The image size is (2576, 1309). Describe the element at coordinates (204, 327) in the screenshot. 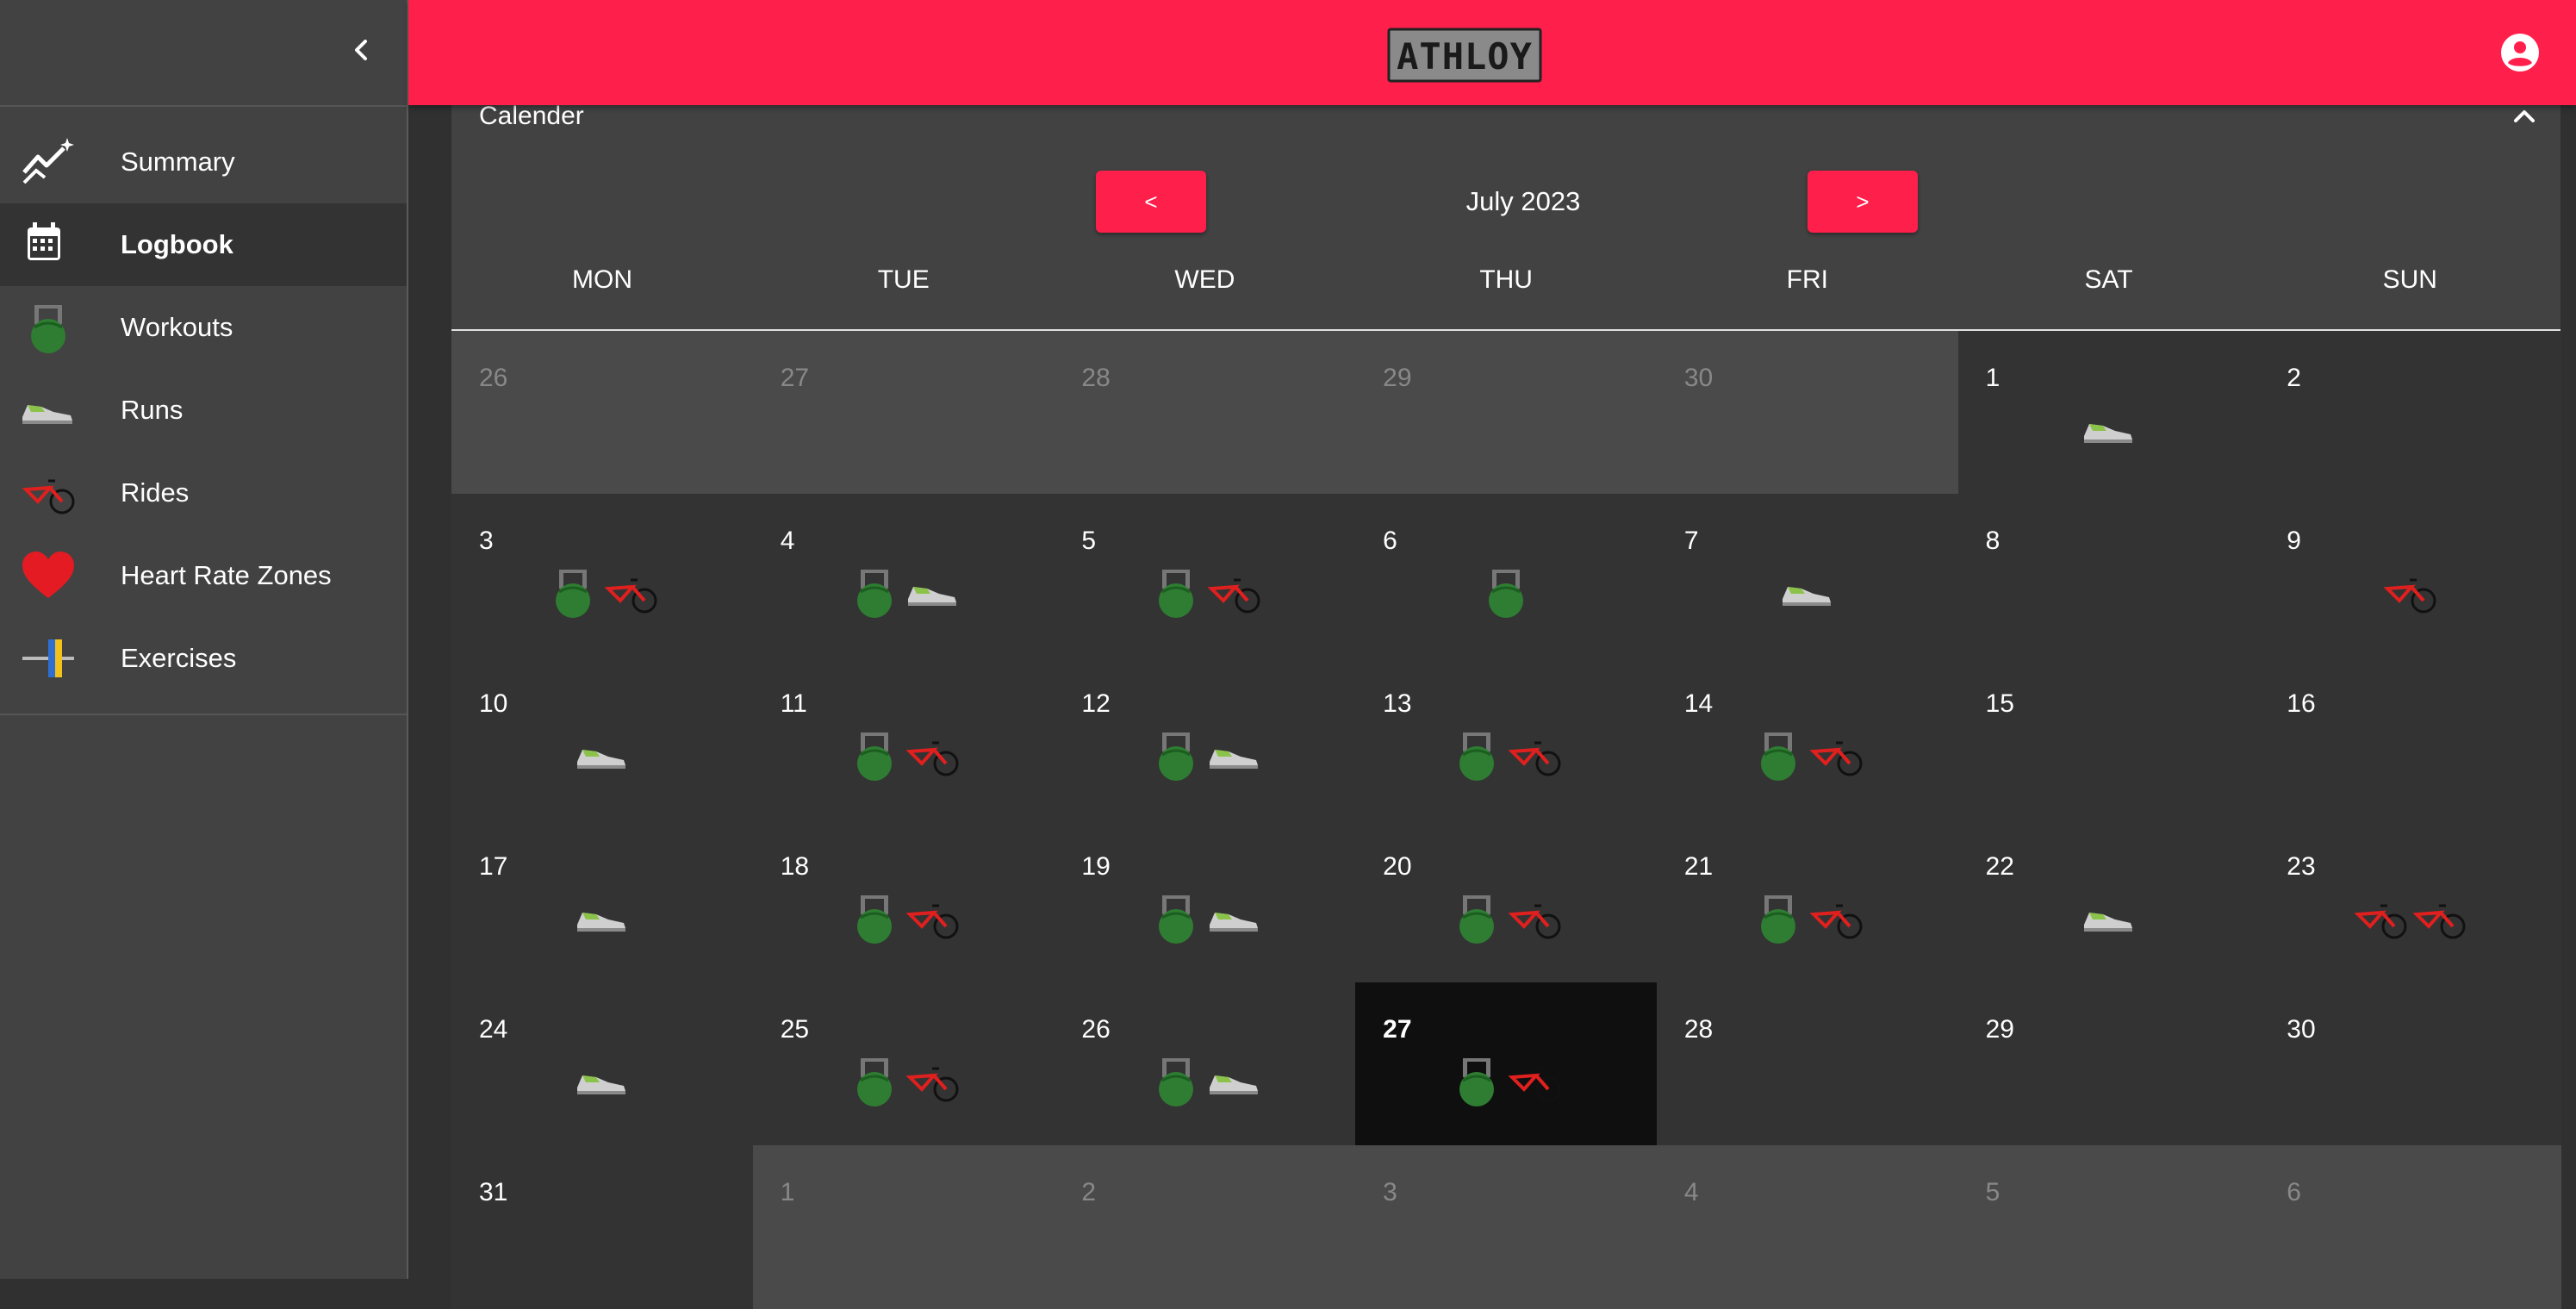

I see `sidebar-item-workouts: Workouts` at that location.